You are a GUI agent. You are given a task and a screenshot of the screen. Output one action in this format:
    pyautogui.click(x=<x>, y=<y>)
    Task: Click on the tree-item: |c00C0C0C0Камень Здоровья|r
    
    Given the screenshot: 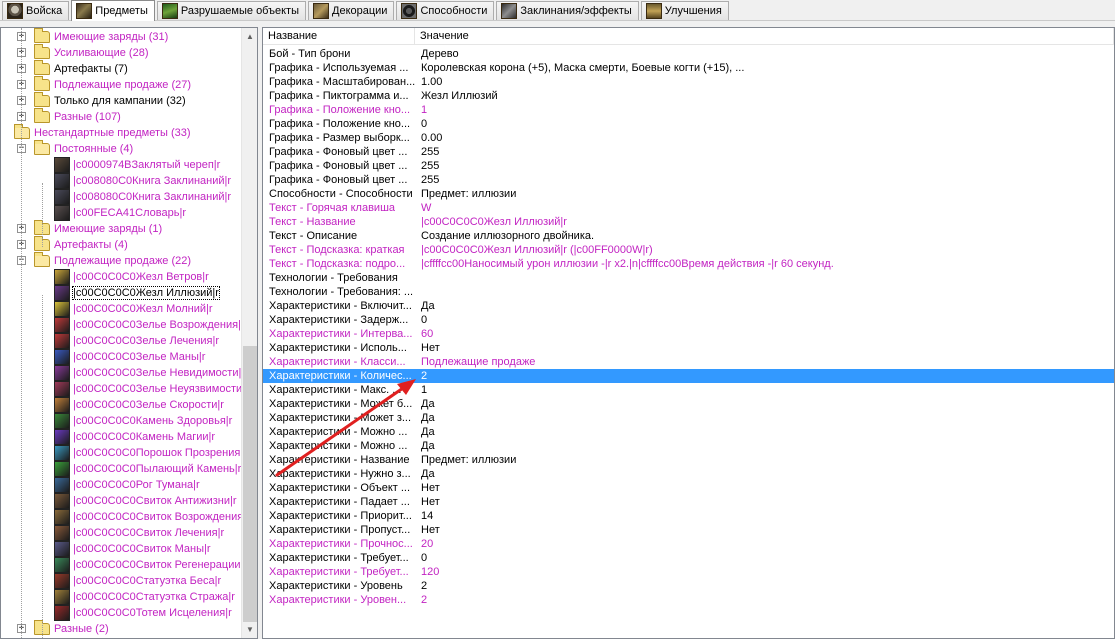 What is the action you would take?
    pyautogui.click(x=143, y=421)
    